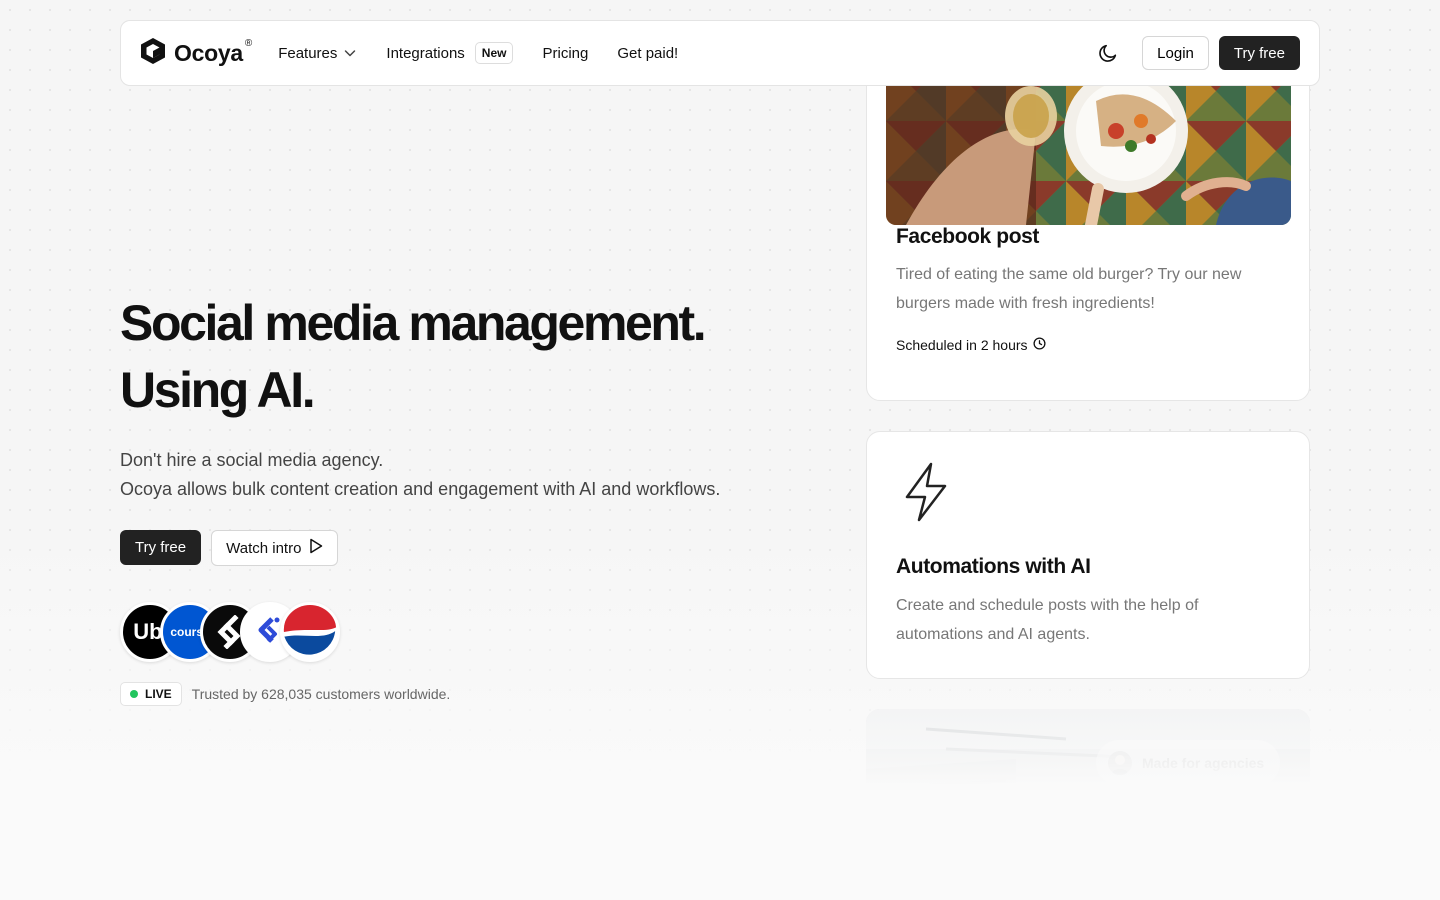 The height and width of the screenshot is (900, 1440). Describe the element at coordinates (926, 494) in the screenshot. I see `lightning-bolt-icon` at that location.